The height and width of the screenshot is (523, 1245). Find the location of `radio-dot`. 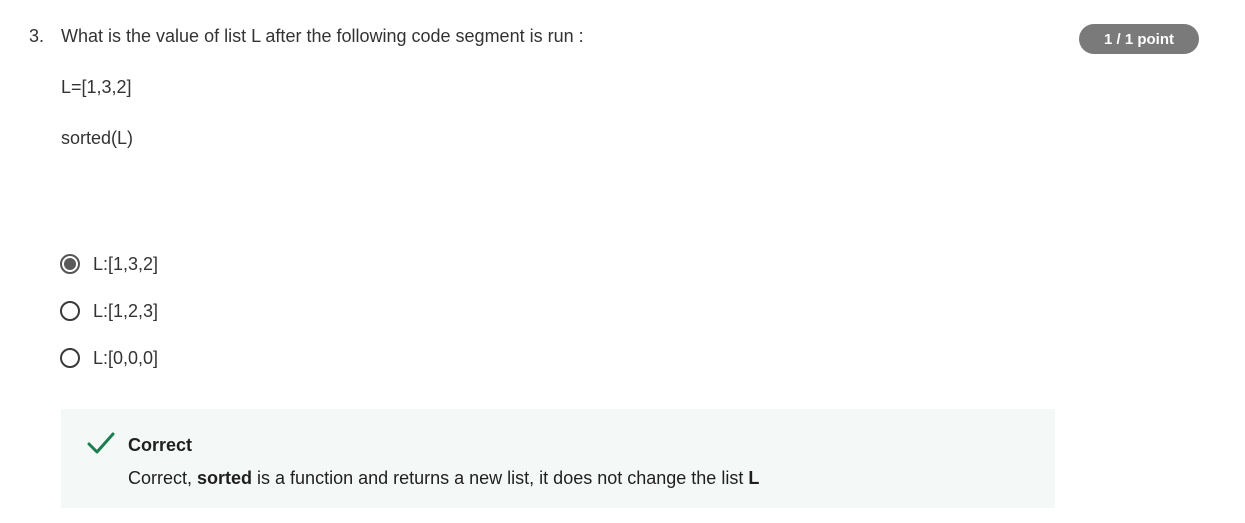

radio-dot is located at coordinates (70, 264).